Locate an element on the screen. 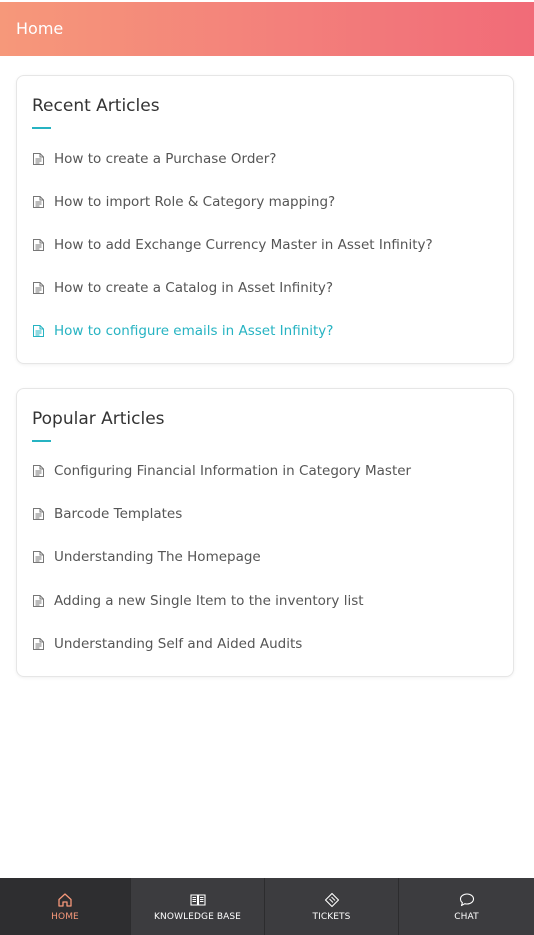 The height and width of the screenshot is (935, 534). article-link: How to import Role & Category mapping? is located at coordinates (183, 202).